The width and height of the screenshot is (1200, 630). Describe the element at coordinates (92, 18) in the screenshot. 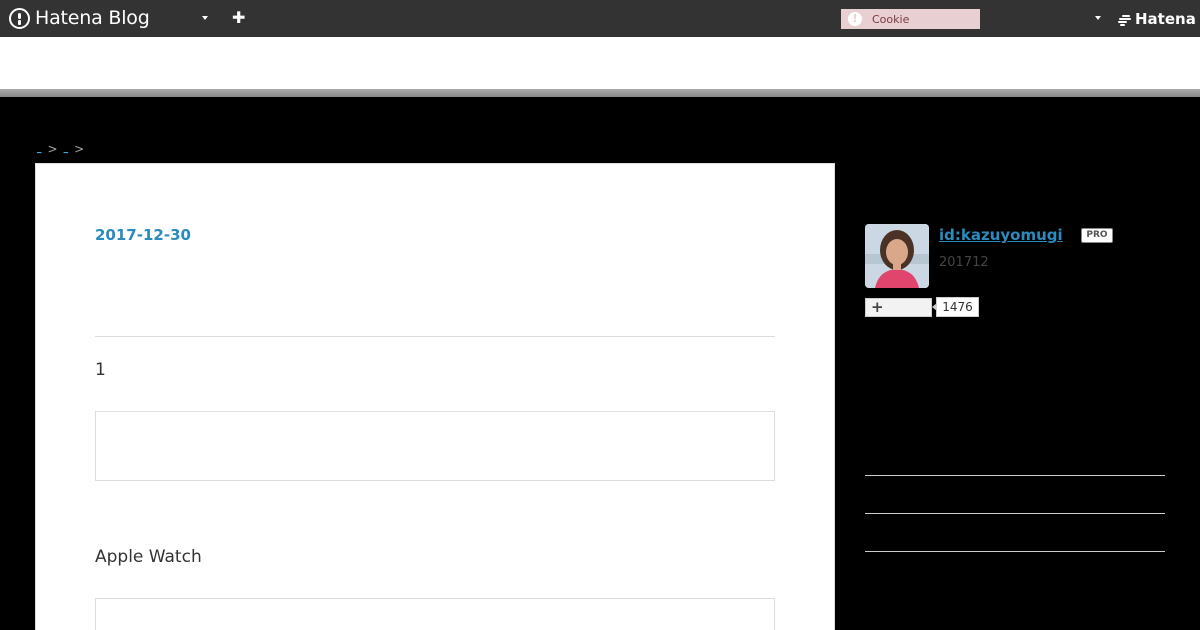

I see `logo-text: Hatena Blog` at that location.